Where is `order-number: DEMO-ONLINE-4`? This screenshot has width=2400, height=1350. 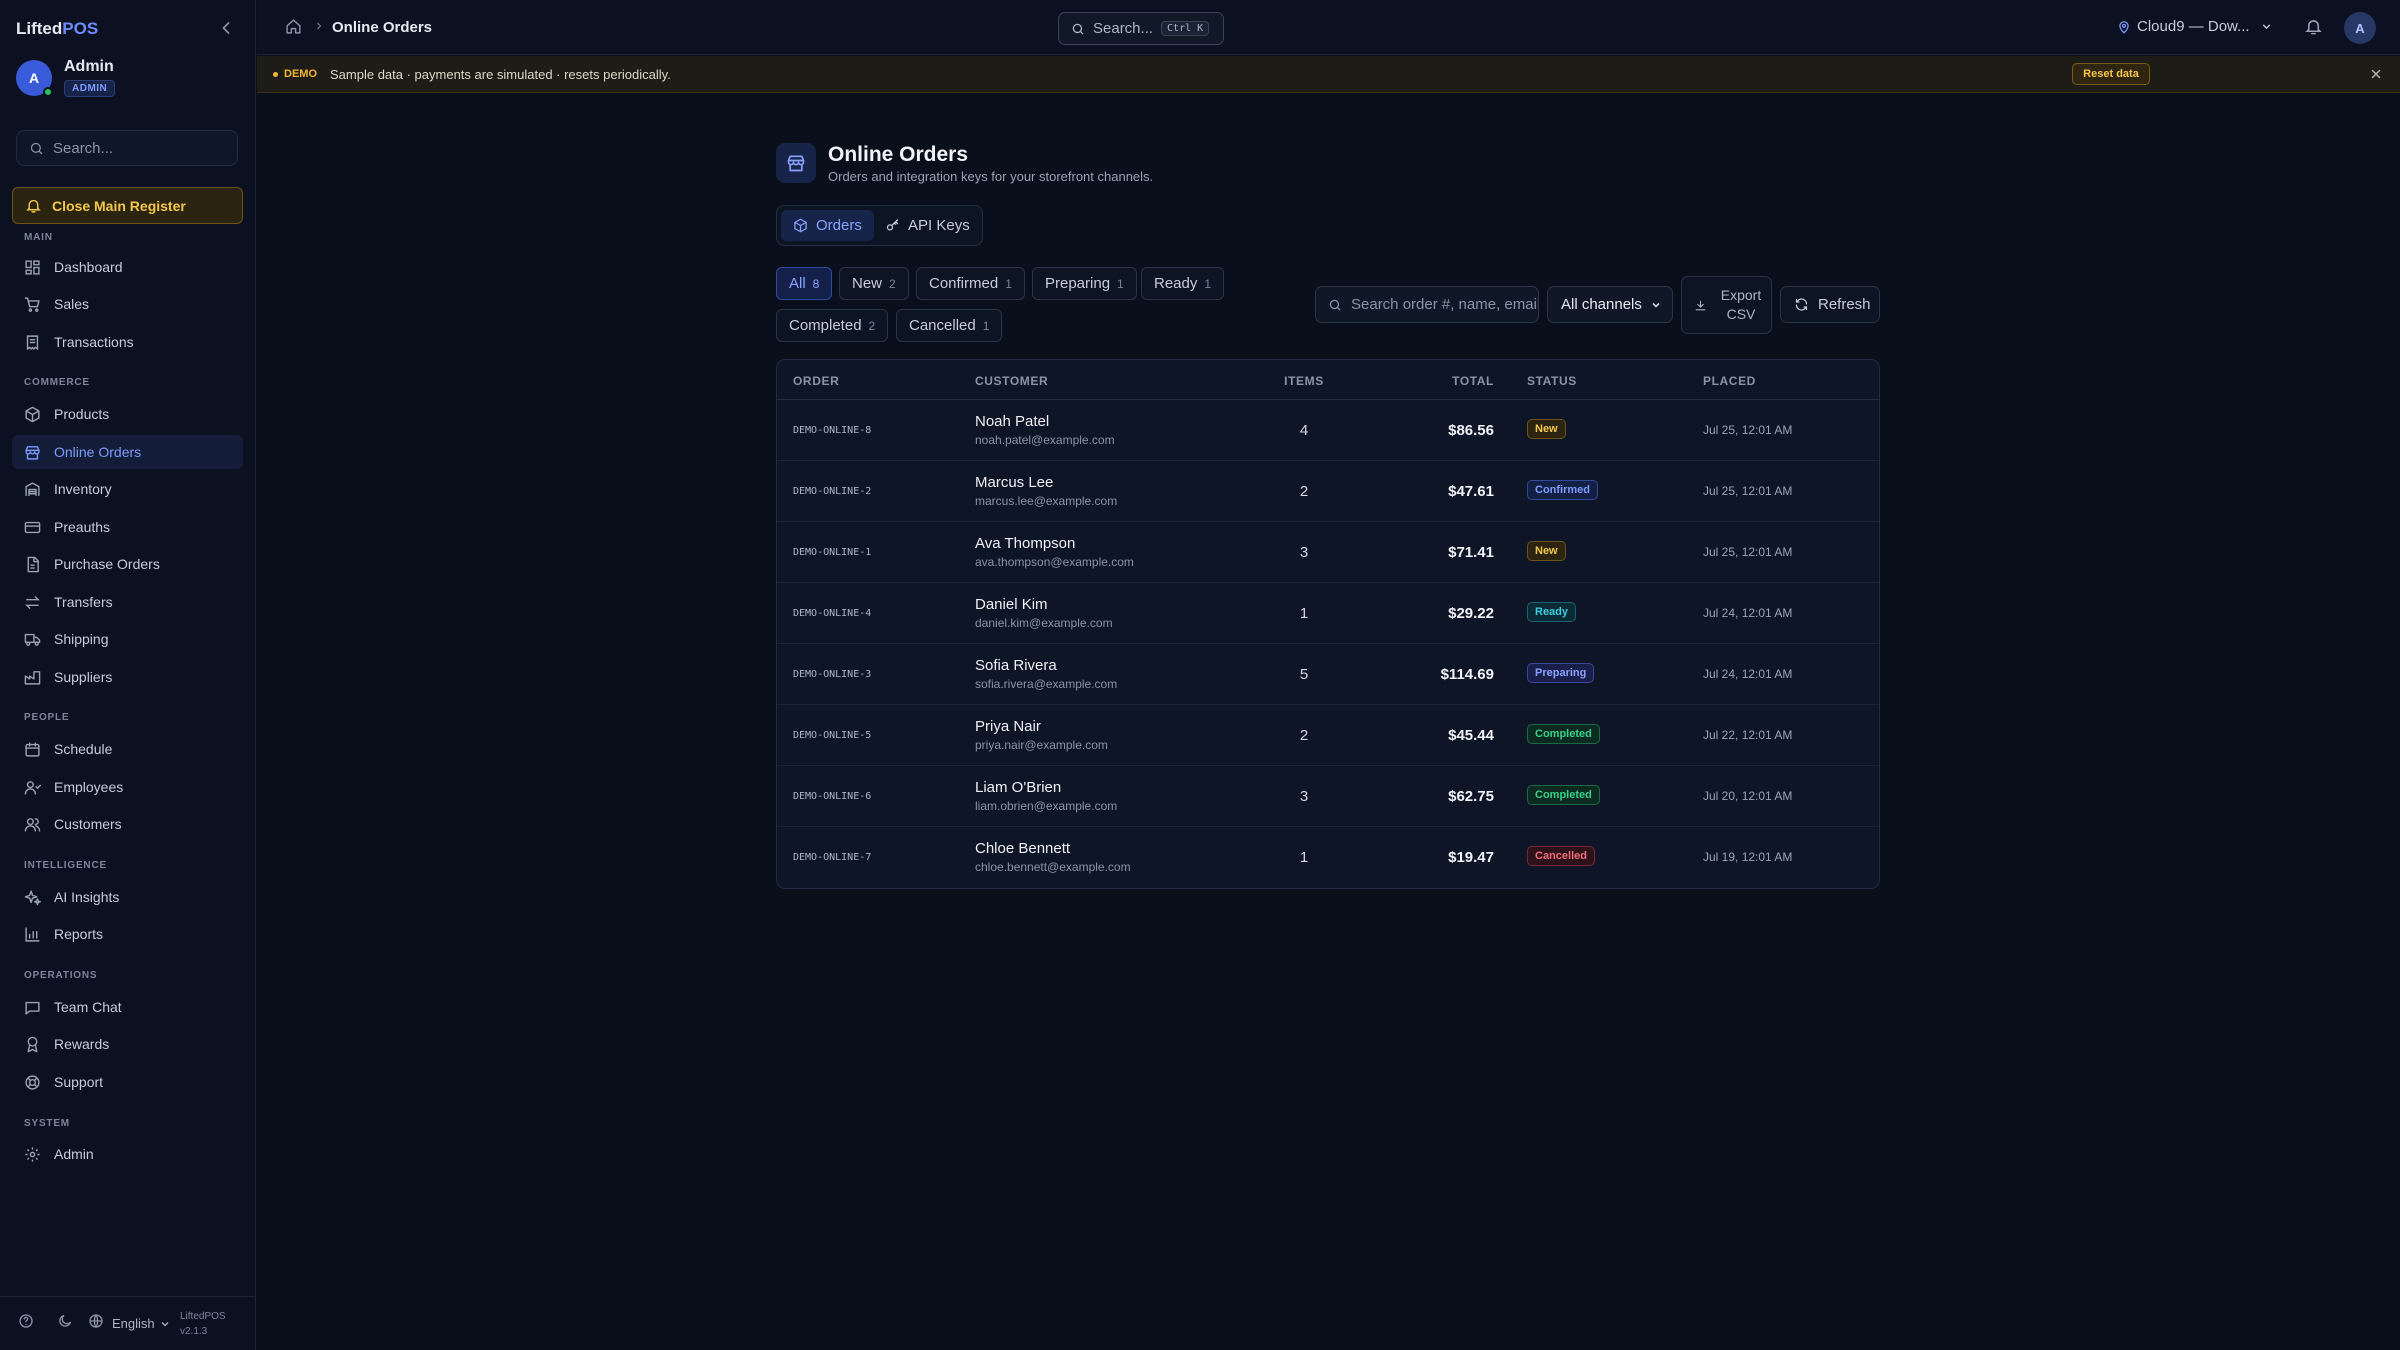 order-number: DEMO-ONLINE-4 is located at coordinates (832, 613).